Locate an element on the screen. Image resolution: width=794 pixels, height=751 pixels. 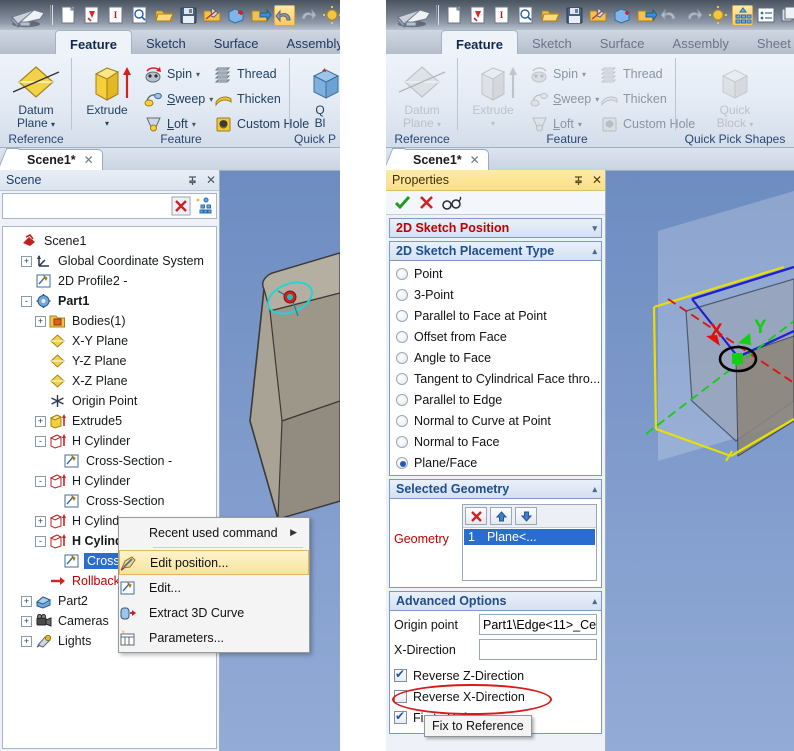
tree-item-x-y-plane: X-Y Plane is located at coordinates (109, 341).